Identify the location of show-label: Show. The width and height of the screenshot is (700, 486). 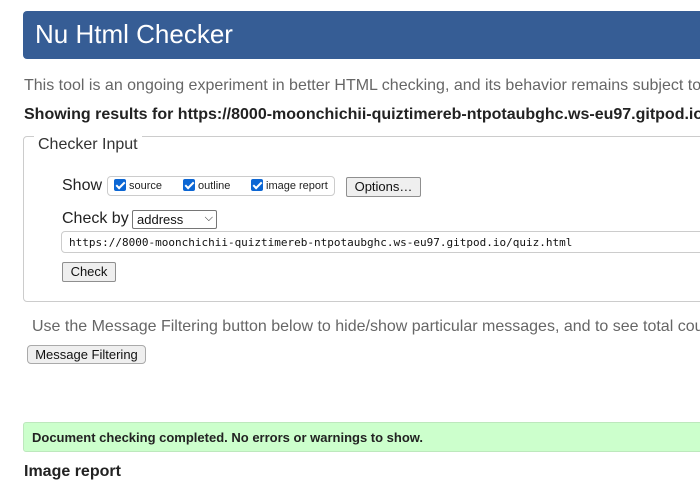
(82, 185).